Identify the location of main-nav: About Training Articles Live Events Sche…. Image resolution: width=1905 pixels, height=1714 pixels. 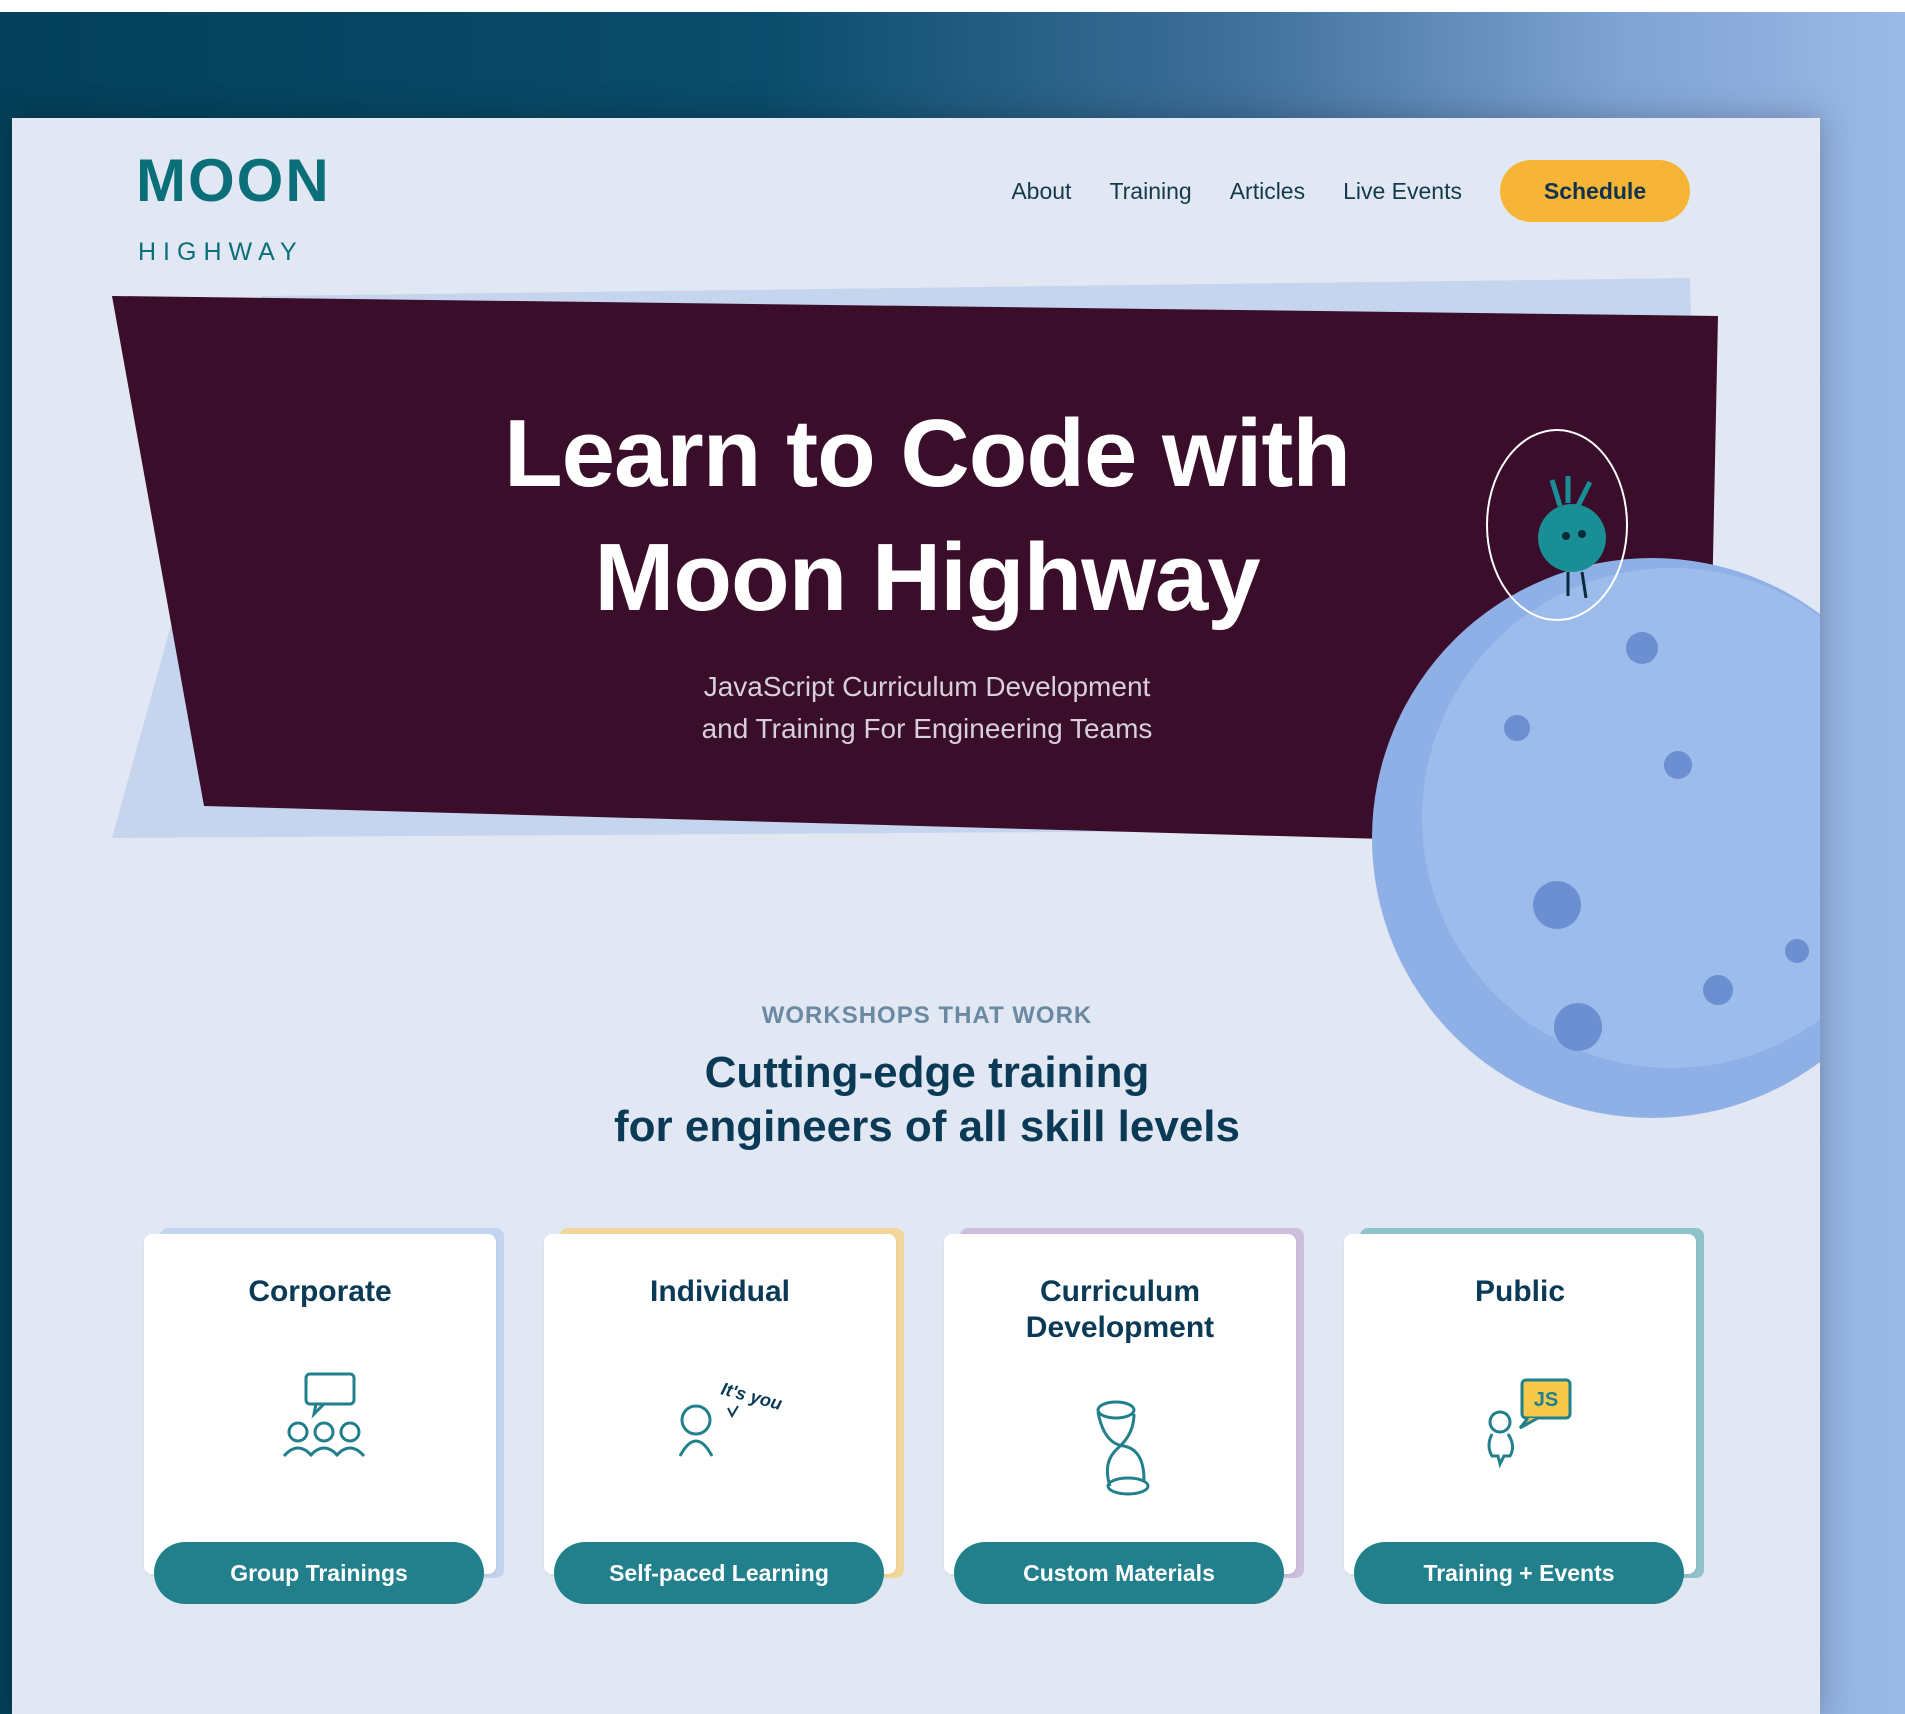
(1331, 191).